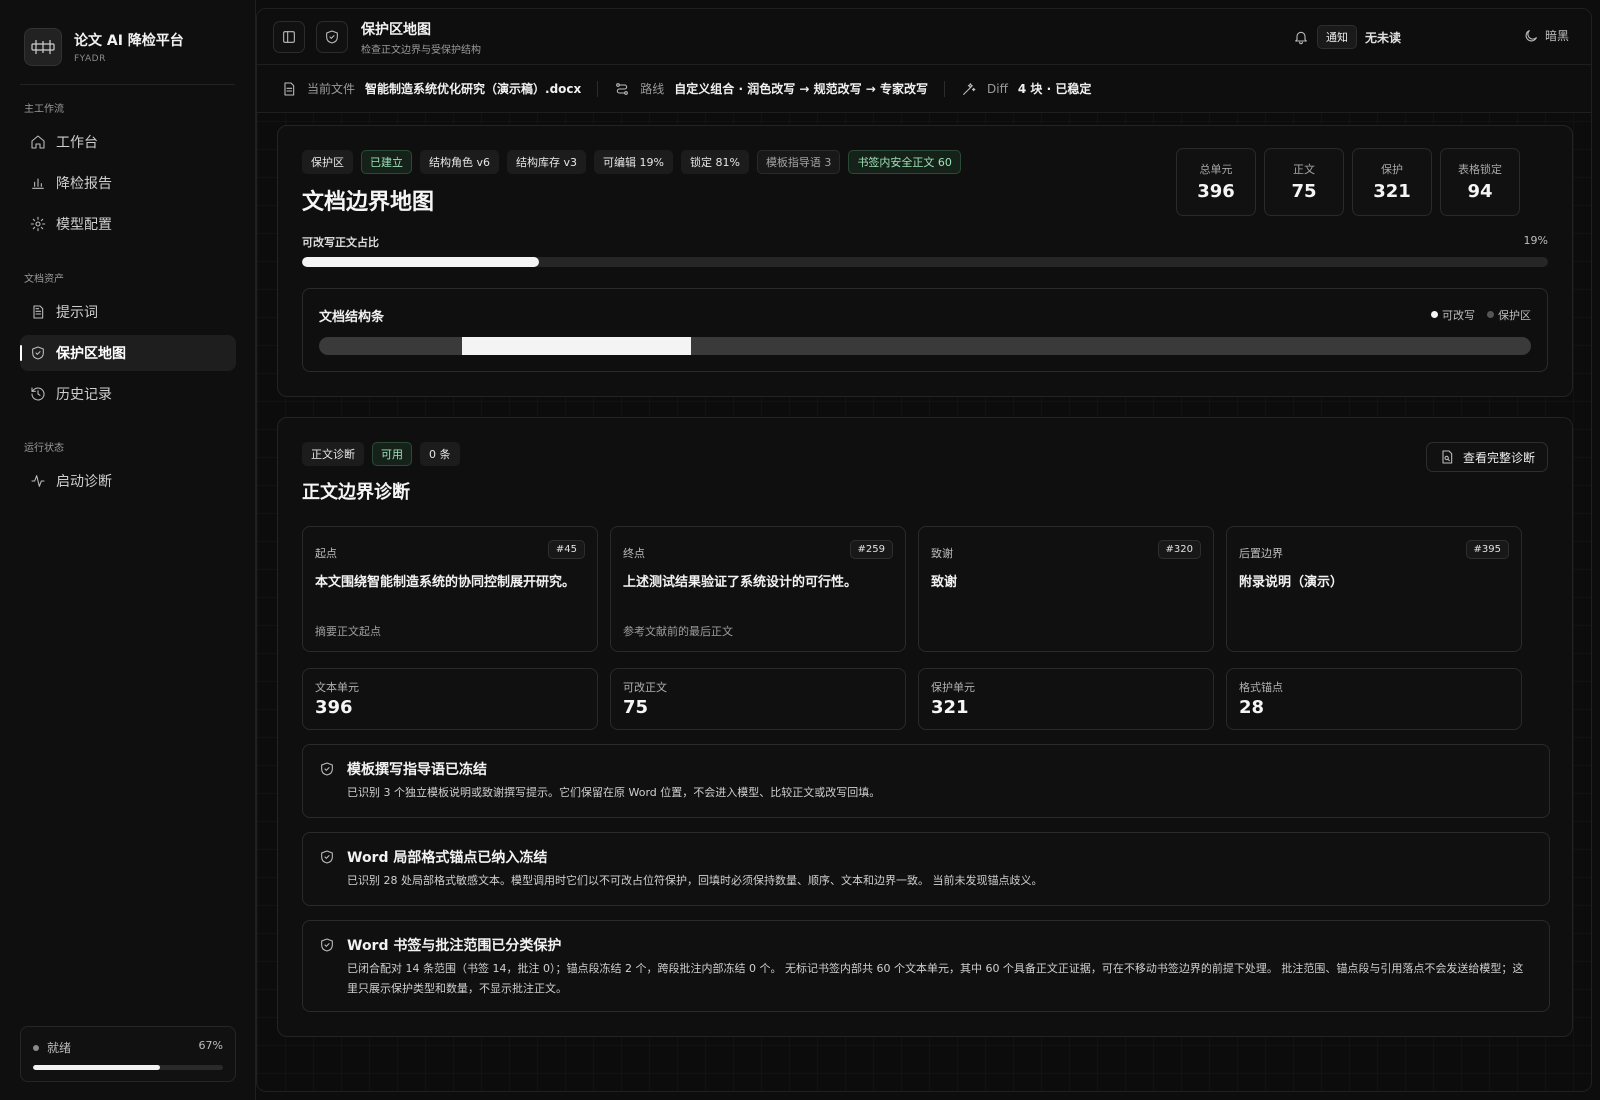 The height and width of the screenshot is (1100, 1600). What do you see at coordinates (1480, 191) in the screenshot?
I see `stat-value: 94` at bounding box center [1480, 191].